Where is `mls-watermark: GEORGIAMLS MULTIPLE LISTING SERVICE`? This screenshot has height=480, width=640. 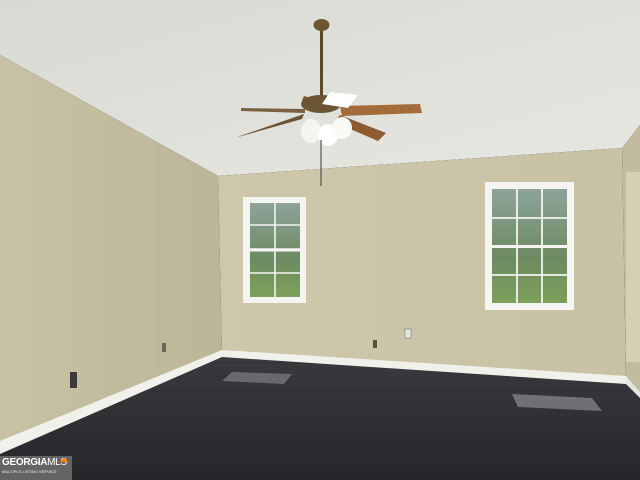 mls-watermark: GEORGIAMLS MULTIPLE LISTING SERVICE is located at coordinates (36, 468).